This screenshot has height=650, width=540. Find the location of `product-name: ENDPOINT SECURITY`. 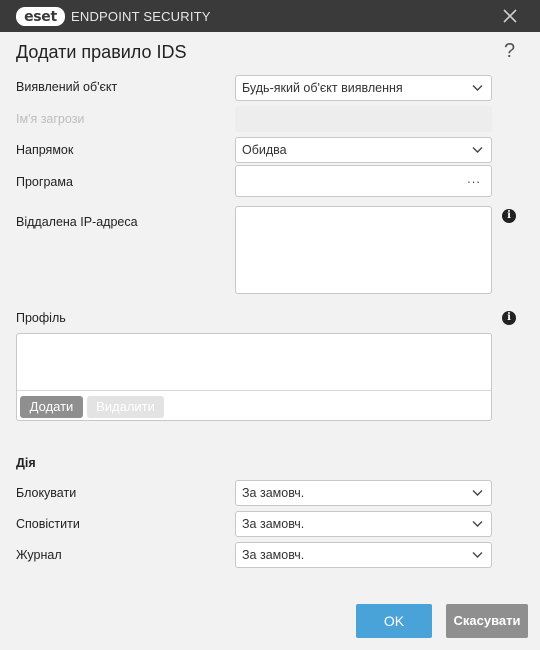

product-name: ENDPOINT SECURITY is located at coordinates (141, 16).